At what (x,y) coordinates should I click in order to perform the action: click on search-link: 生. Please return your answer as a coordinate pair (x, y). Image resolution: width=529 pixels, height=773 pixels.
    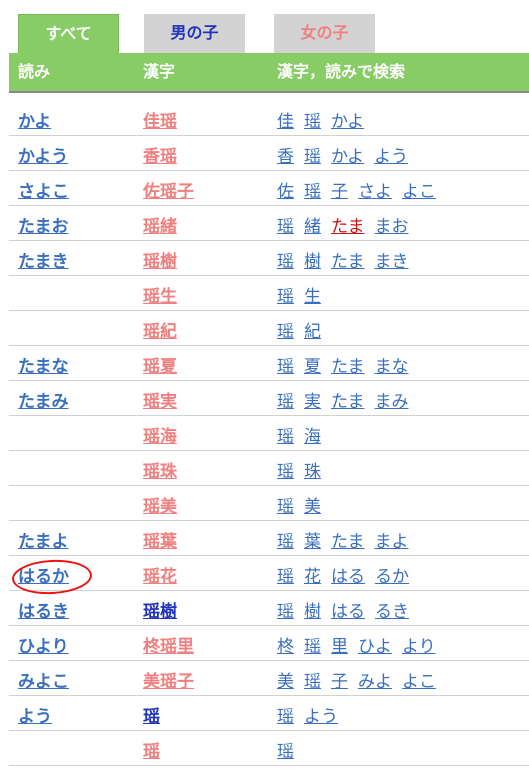
    Looking at the image, I should click on (312, 297).